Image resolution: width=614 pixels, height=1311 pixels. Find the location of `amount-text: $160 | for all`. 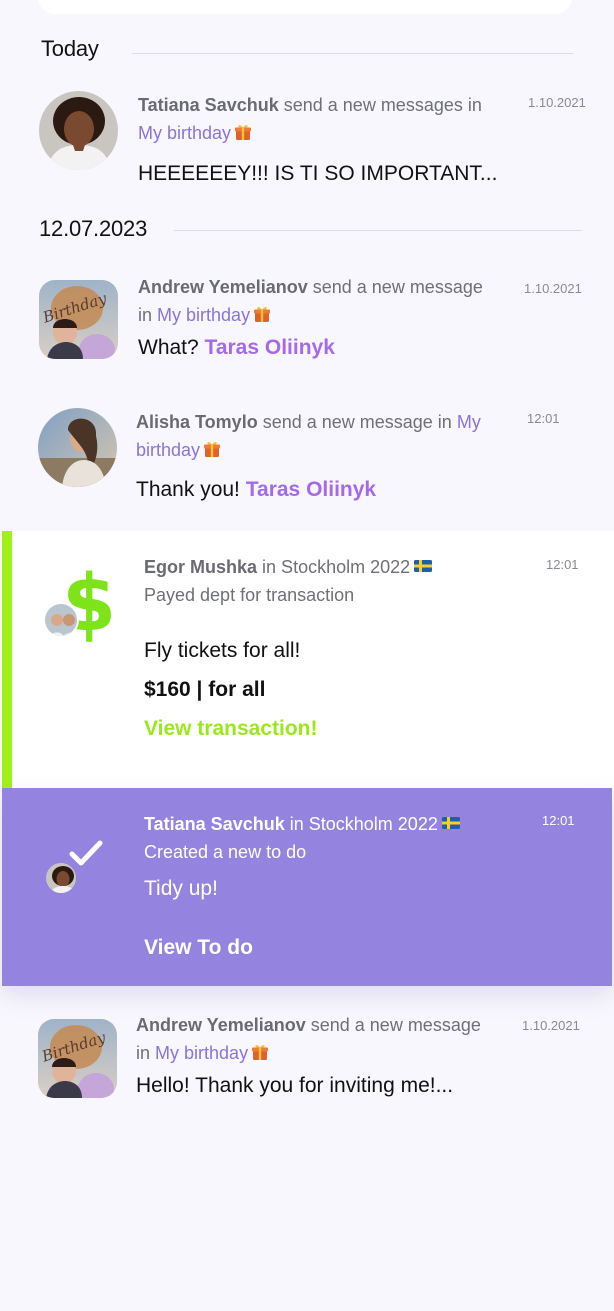

amount-text: $160 | for all is located at coordinates (205, 689).